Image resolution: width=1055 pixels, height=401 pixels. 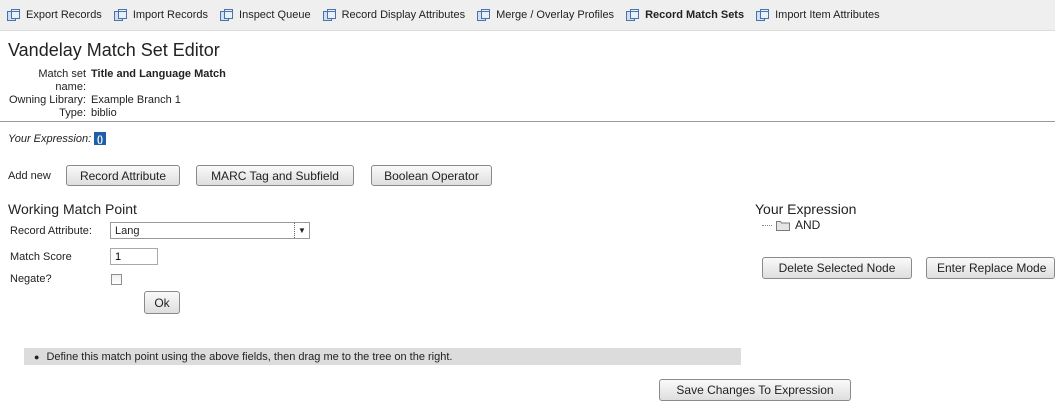 I want to click on owning-library-label: Owning Library:, so click(x=47, y=100).